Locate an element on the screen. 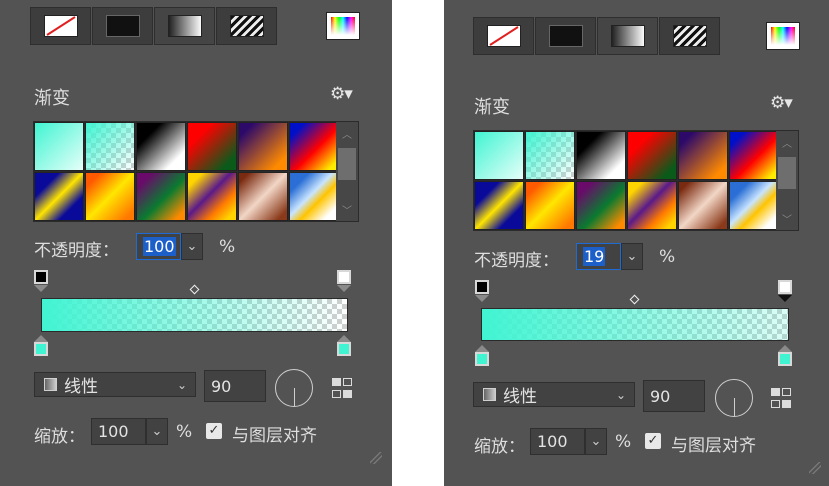  align-label: 与图层对齐 is located at coordinates (713, 446).